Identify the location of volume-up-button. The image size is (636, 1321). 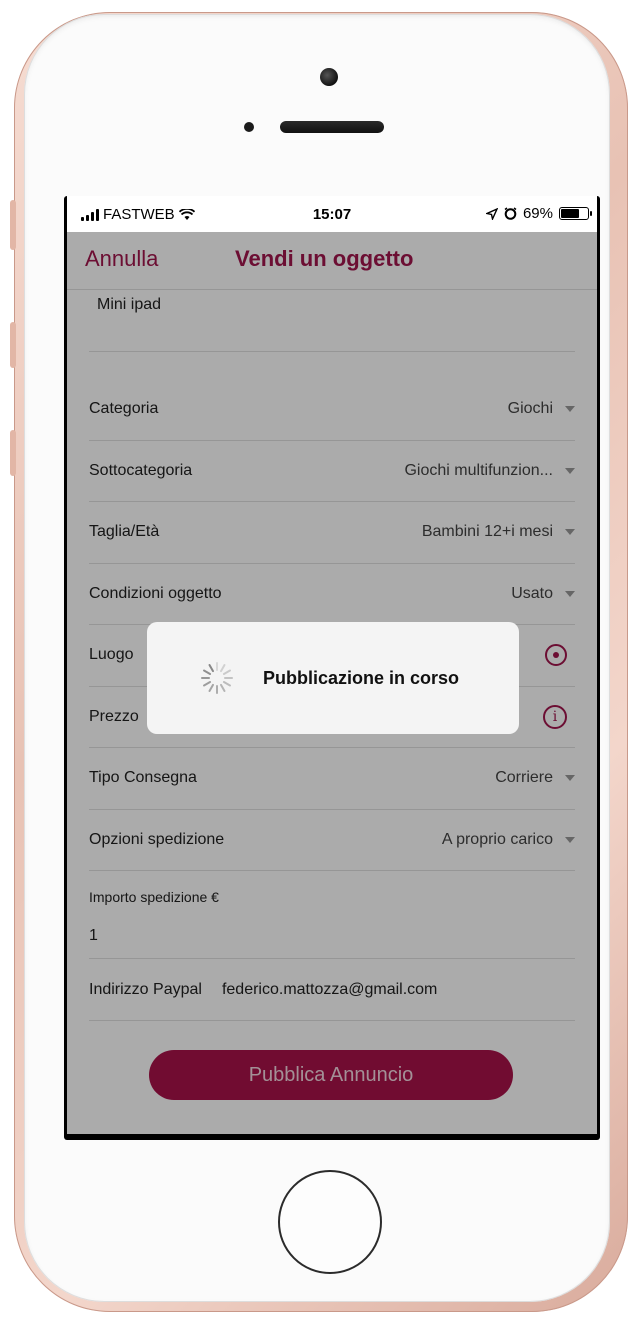
(13, 345).